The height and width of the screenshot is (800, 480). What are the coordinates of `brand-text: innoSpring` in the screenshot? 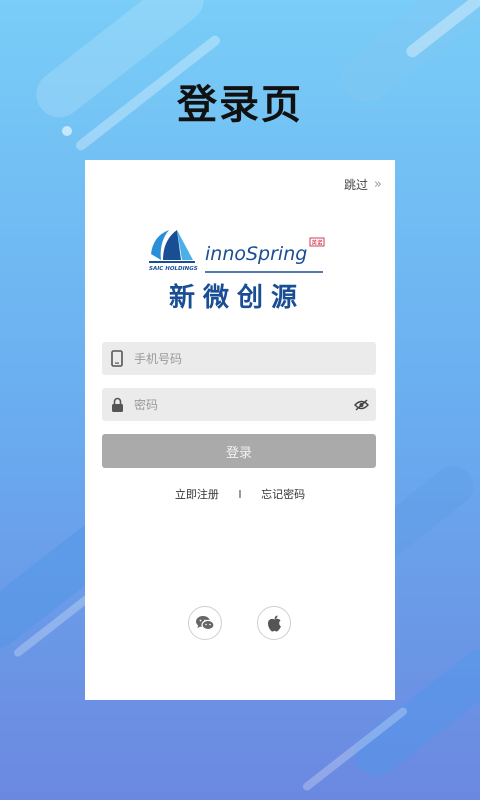 It's located at (256, 254).